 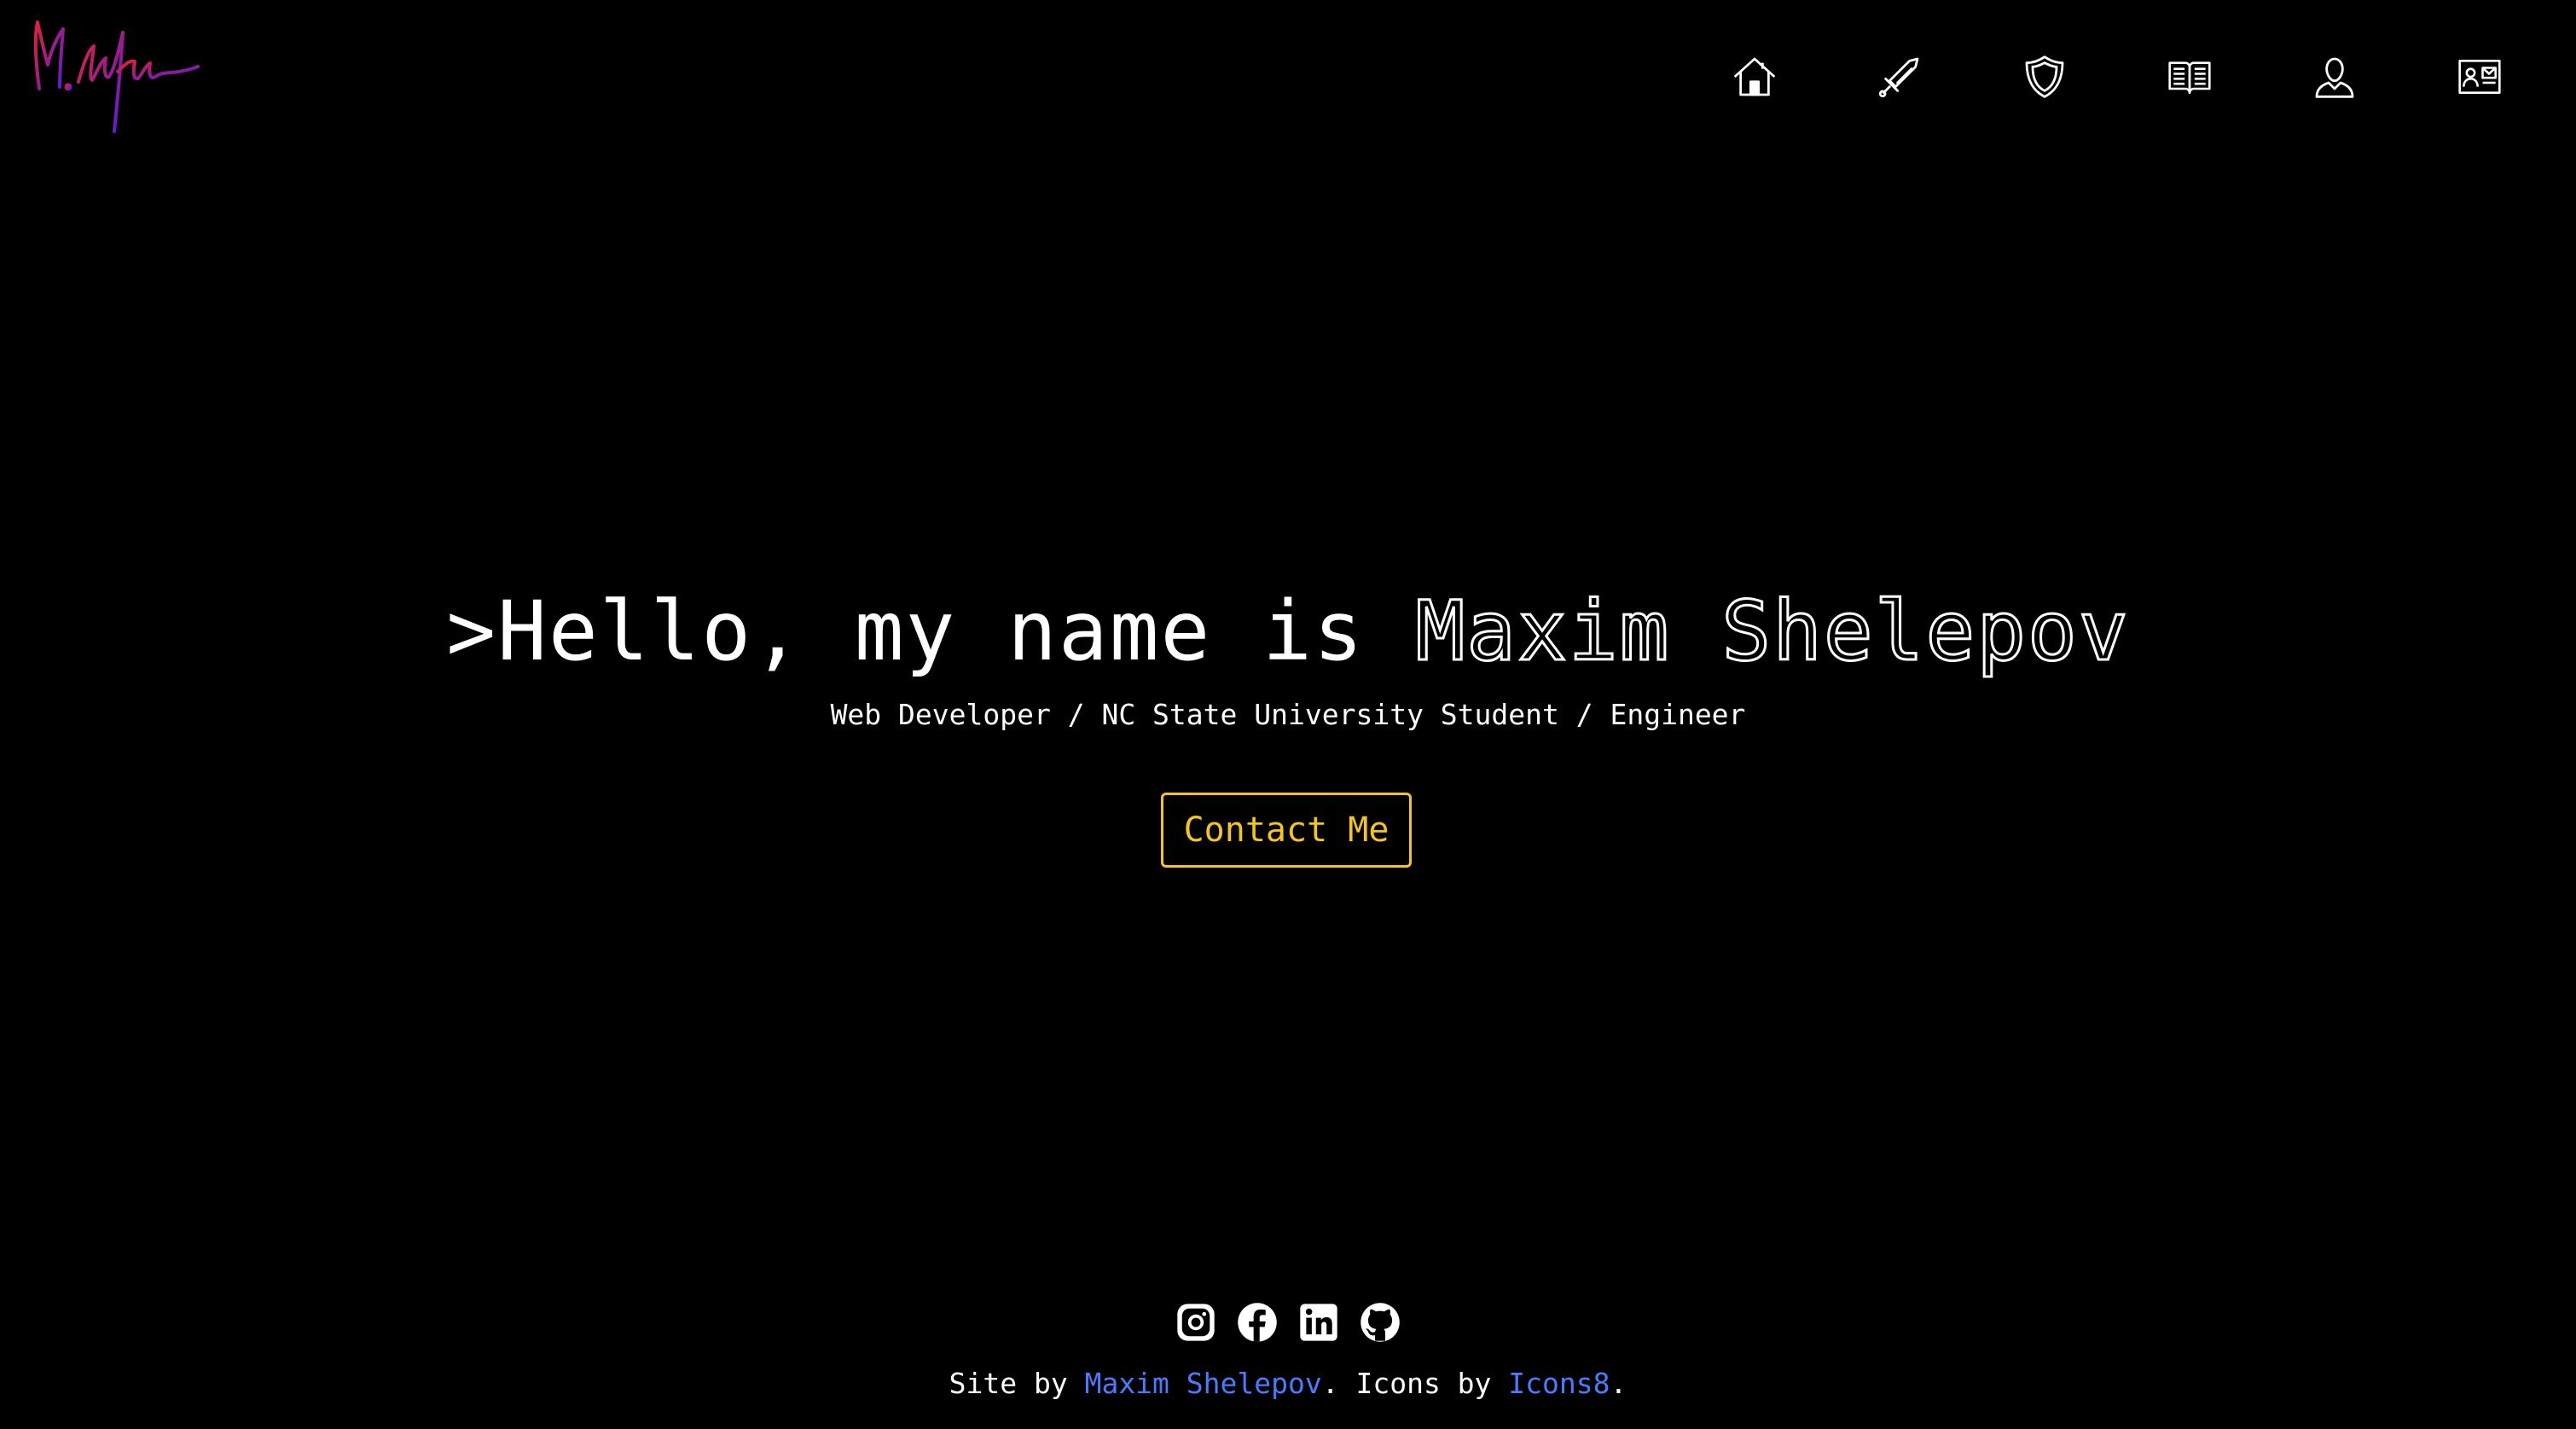 What do you see at coordinates (931, 631) in the screenshot?
I see `hero-greeting: >Hello, my name is` at bounding box center [931, 631].